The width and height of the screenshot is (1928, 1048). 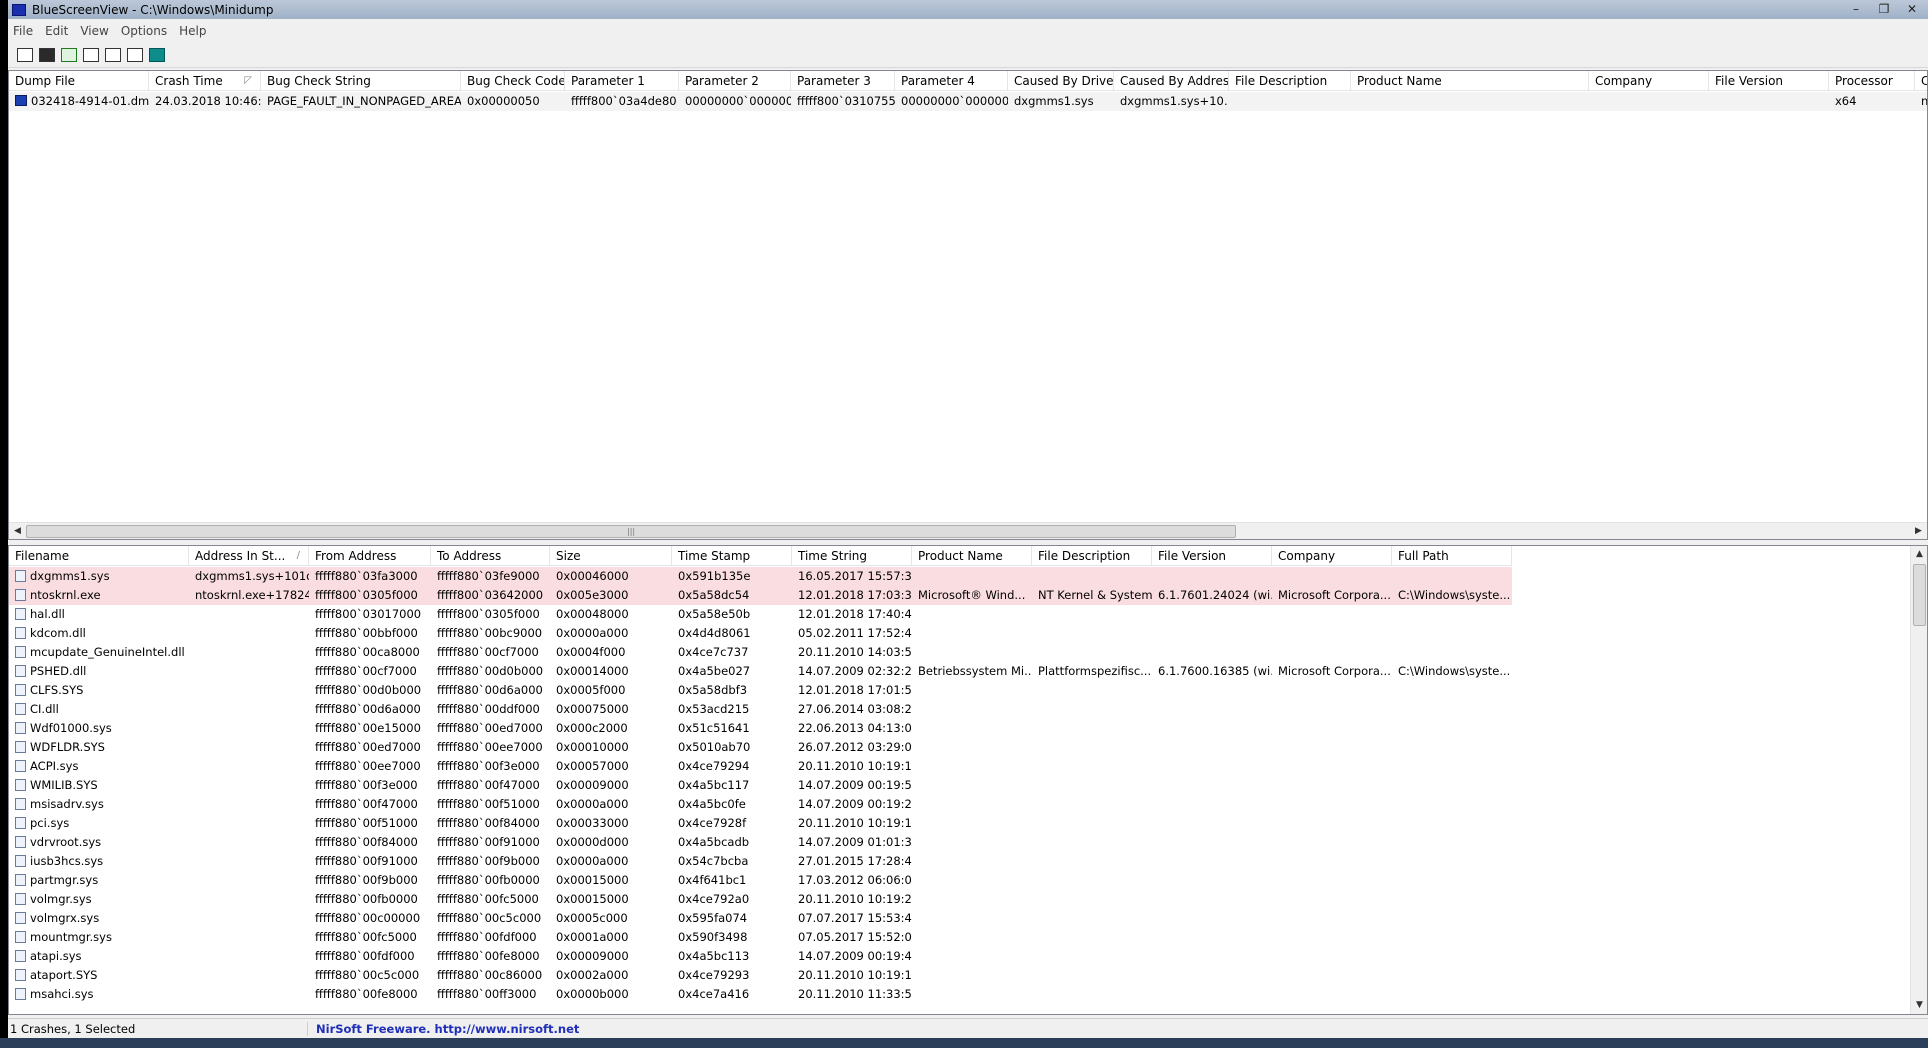 I want to click on module-column-header: Company, so click(x=1332, y=556).